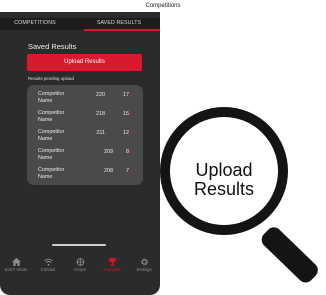  I want to click on nav-item-compete: Compete, so click(112, 267).